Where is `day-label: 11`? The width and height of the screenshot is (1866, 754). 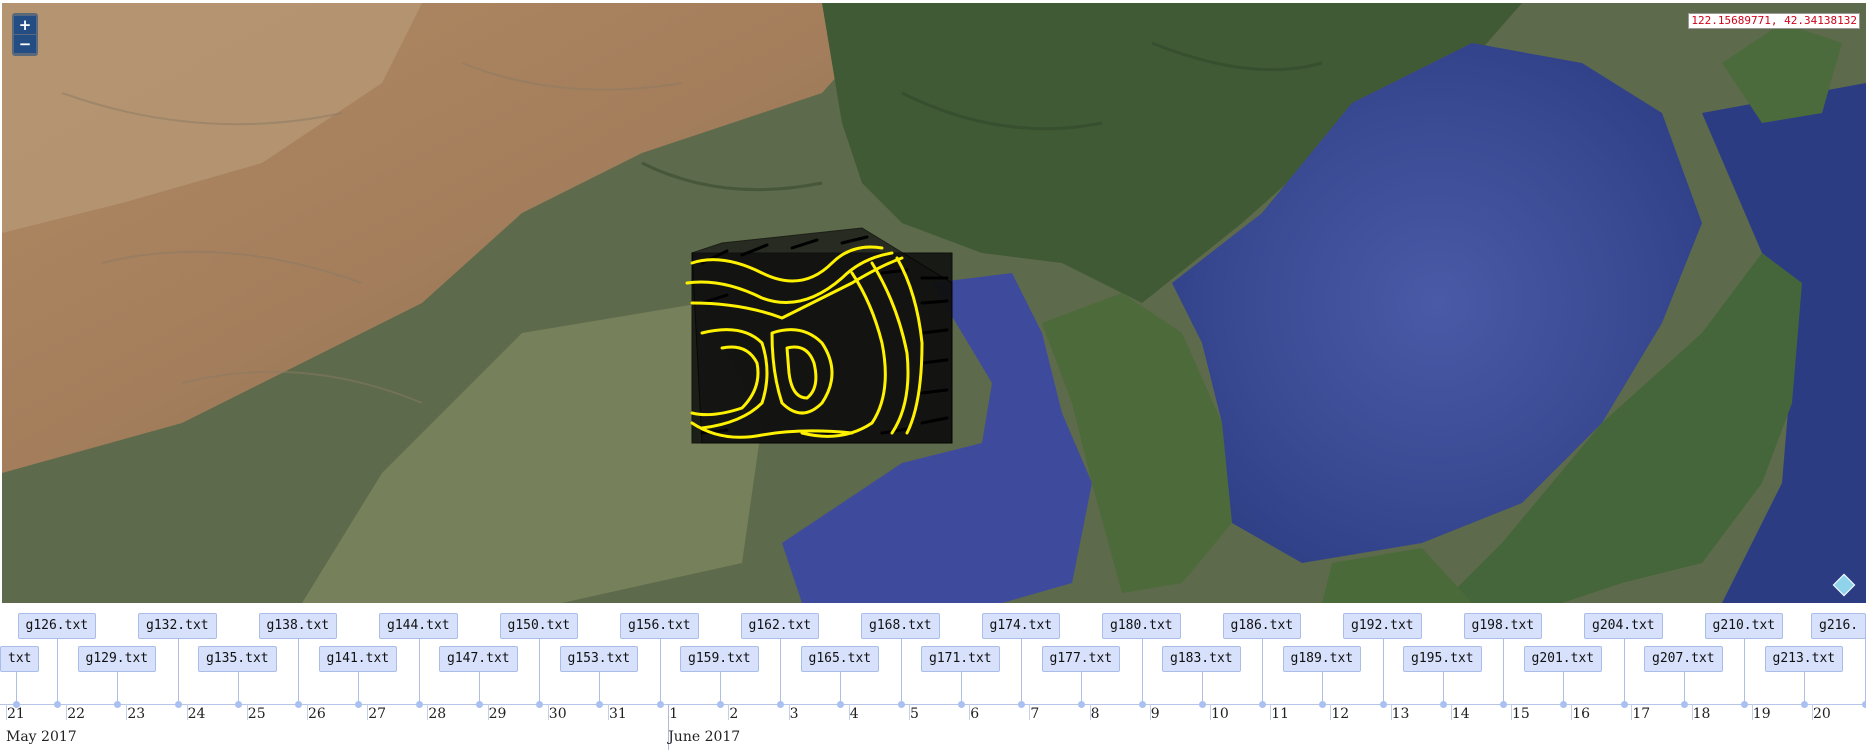 day-label: 11 is located at coordinates (1280, 714).